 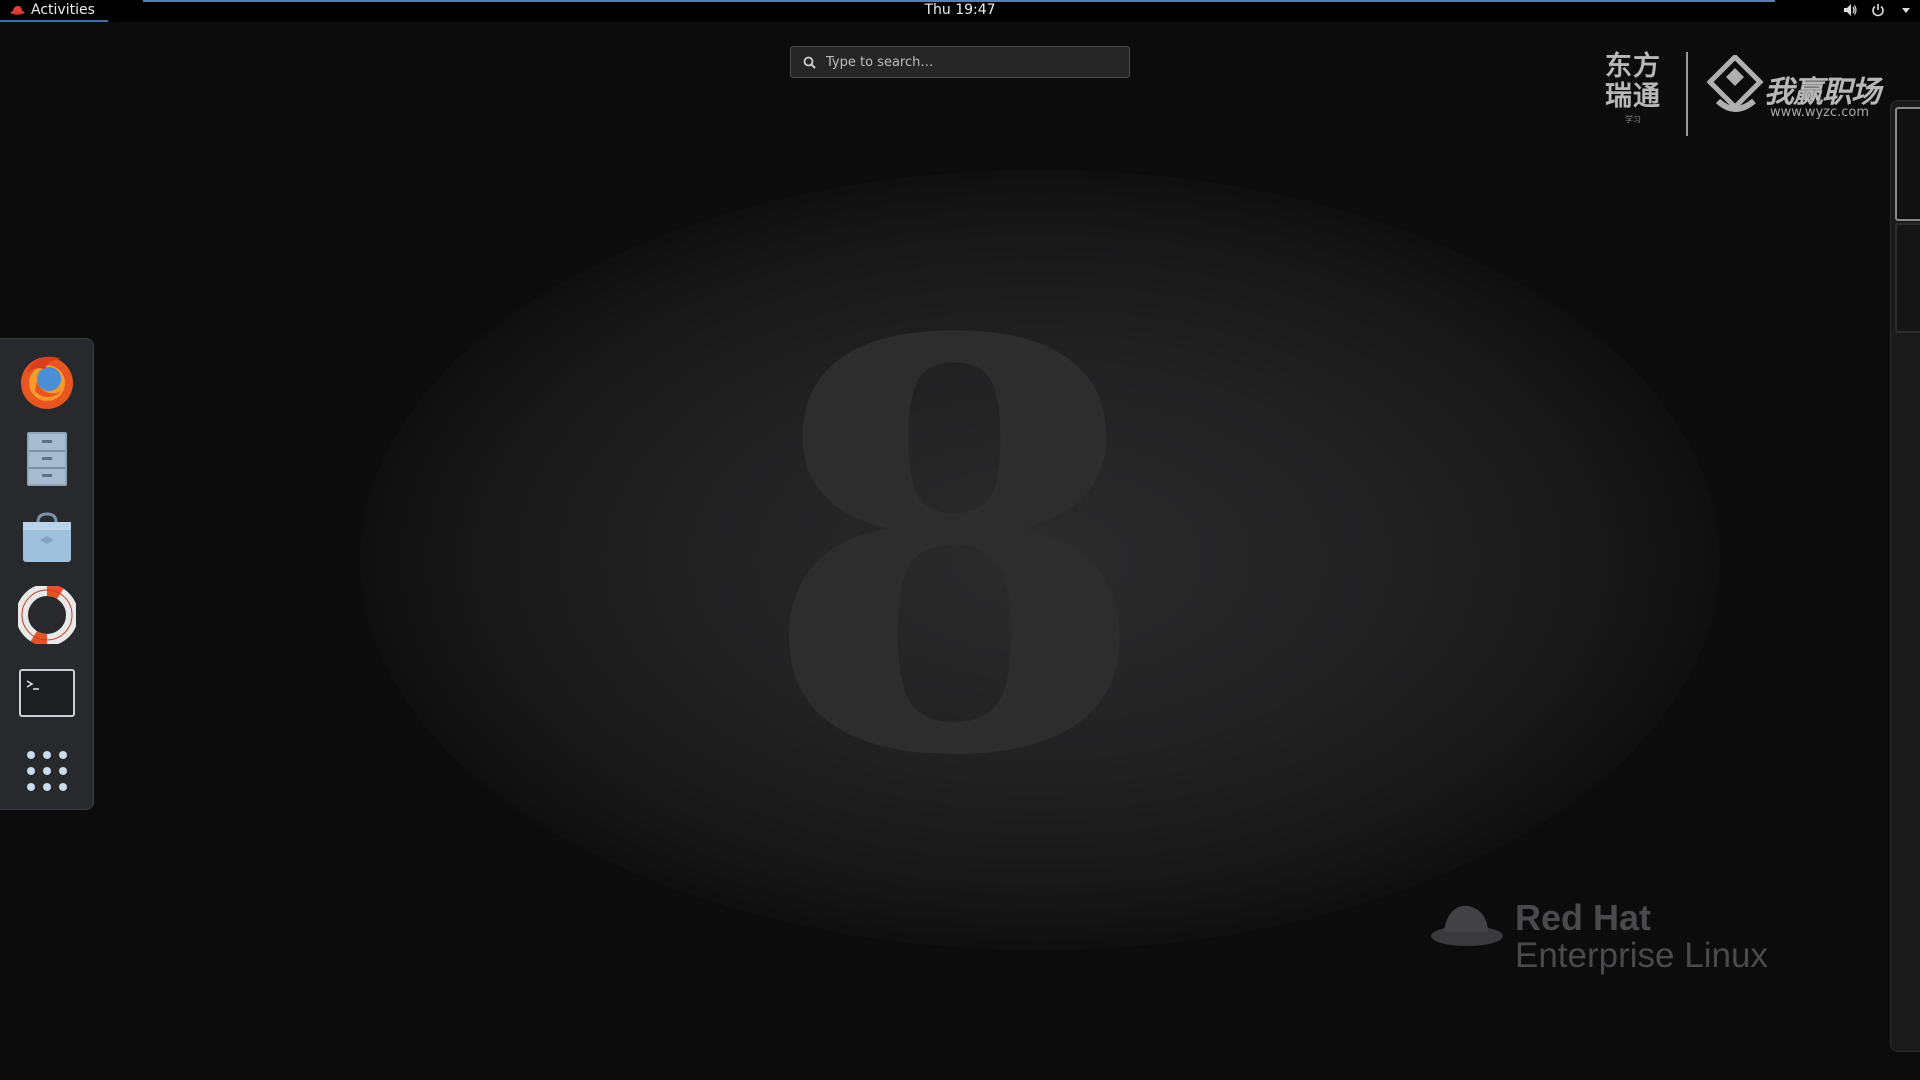 I want to click on system-tray, so click(x=1878, y=10).